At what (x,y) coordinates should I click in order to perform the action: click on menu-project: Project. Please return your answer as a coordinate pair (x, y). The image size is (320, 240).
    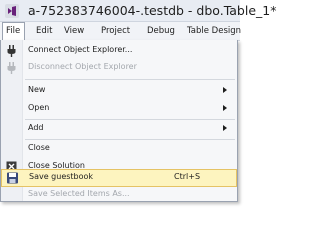
    Looking at the image, I should click on (115, 31).